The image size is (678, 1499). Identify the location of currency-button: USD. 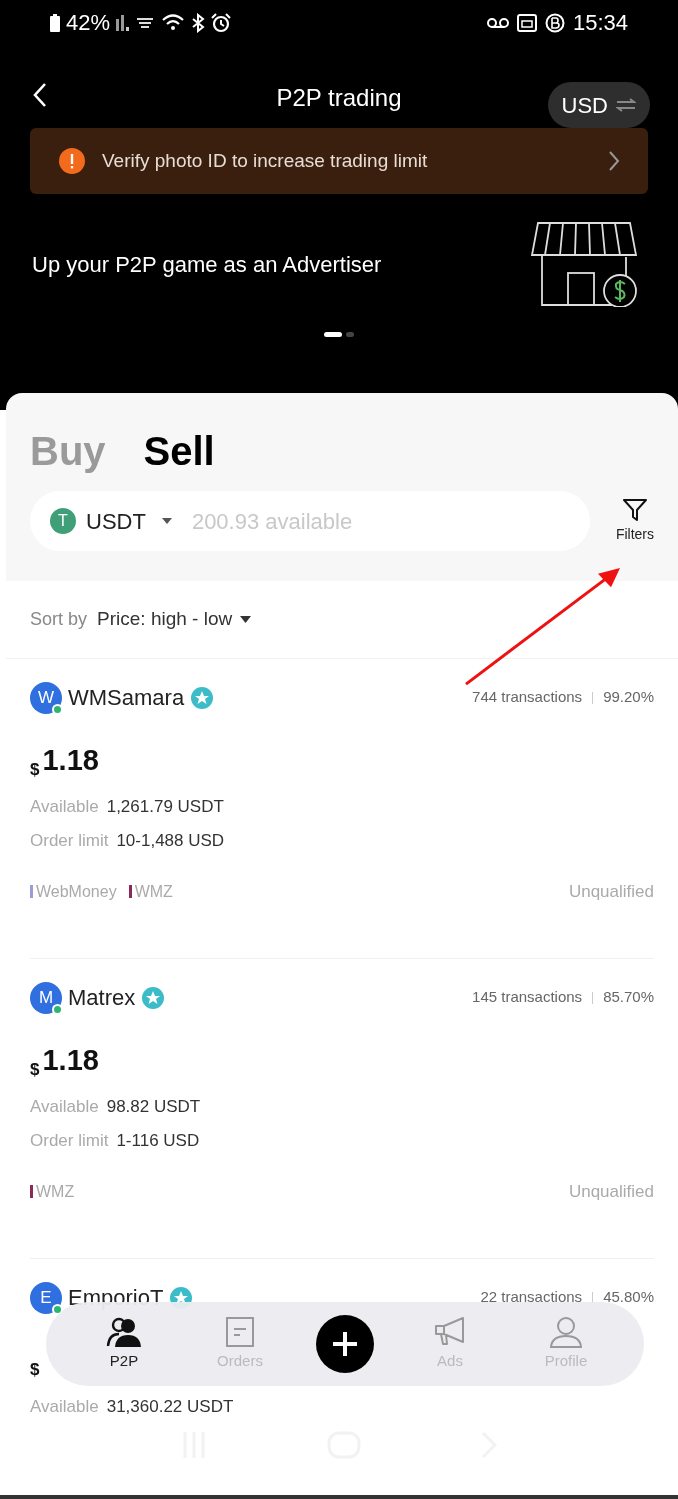
(598, 105).